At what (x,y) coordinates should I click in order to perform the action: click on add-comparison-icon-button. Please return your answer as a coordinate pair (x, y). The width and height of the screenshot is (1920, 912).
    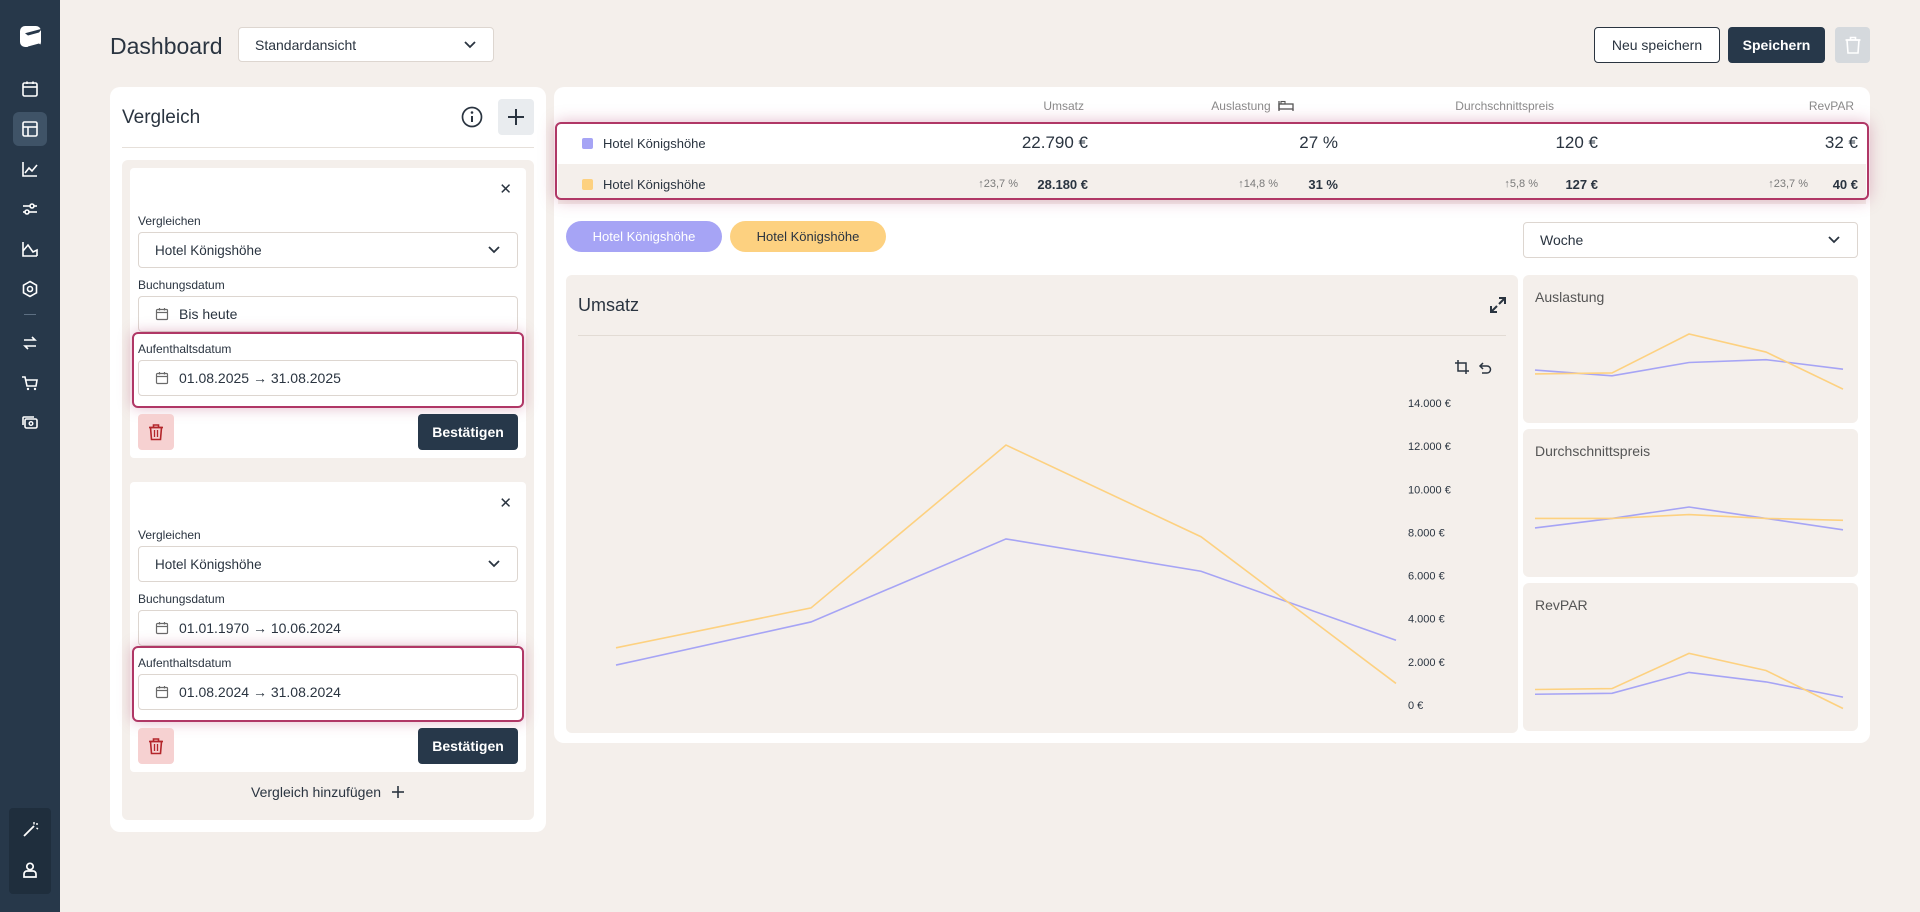
    Looking at the image, I should click on (516, 117).